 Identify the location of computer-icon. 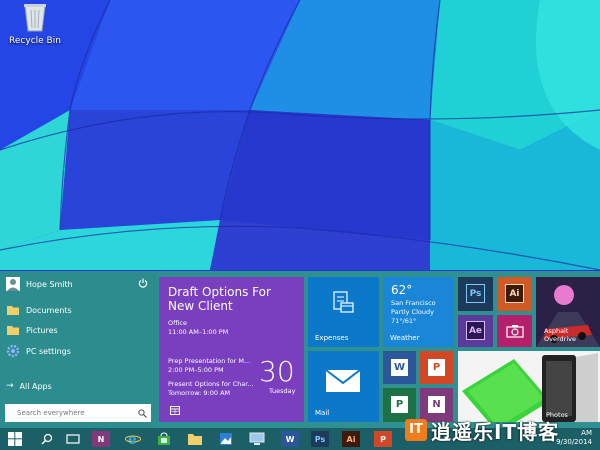
(257, 438).